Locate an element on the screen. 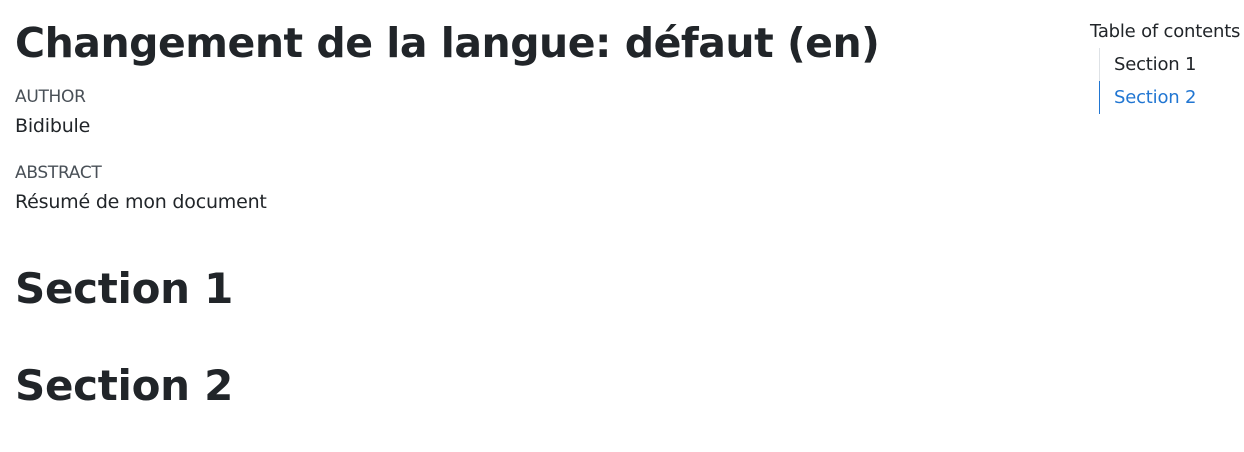  abstract-text: Résumé de mon document is located at coordinates (141, 202).